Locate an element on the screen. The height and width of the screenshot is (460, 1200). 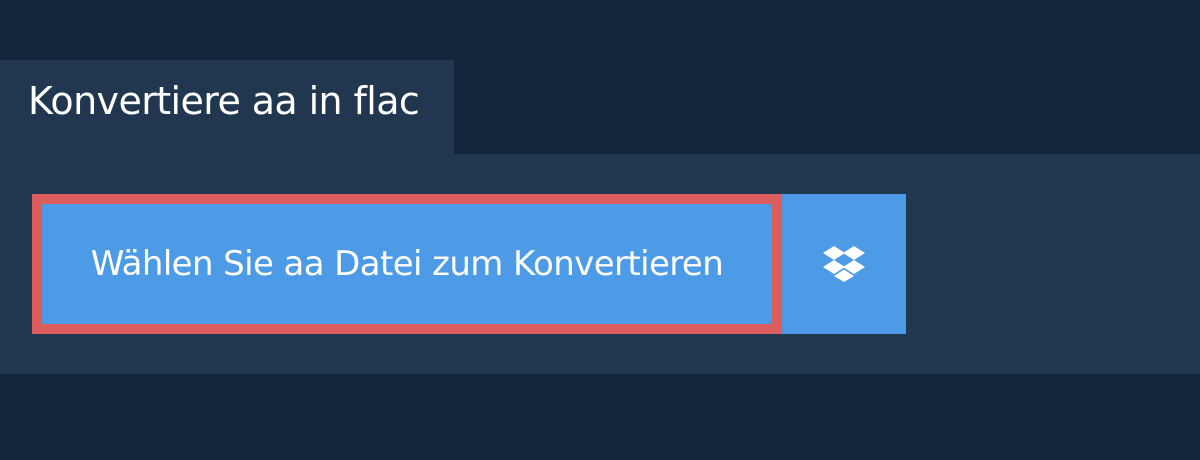
dropbox-icon is located at coordinates (844, 264).